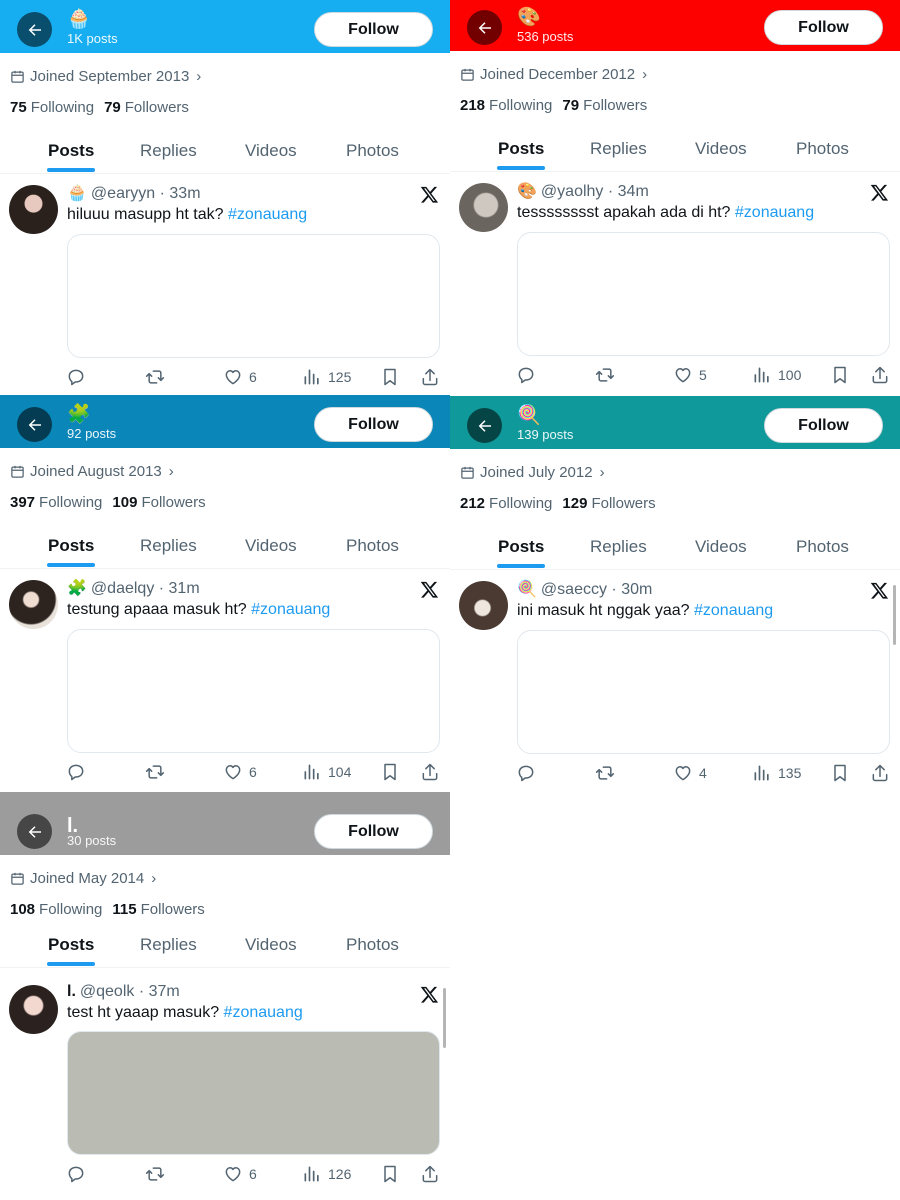 The width and height of the screenshot is (900, 1200). Describe the element at coordinates (77, 193) in the screenshot. I see `tweet-display-name: 🧁` at that location.